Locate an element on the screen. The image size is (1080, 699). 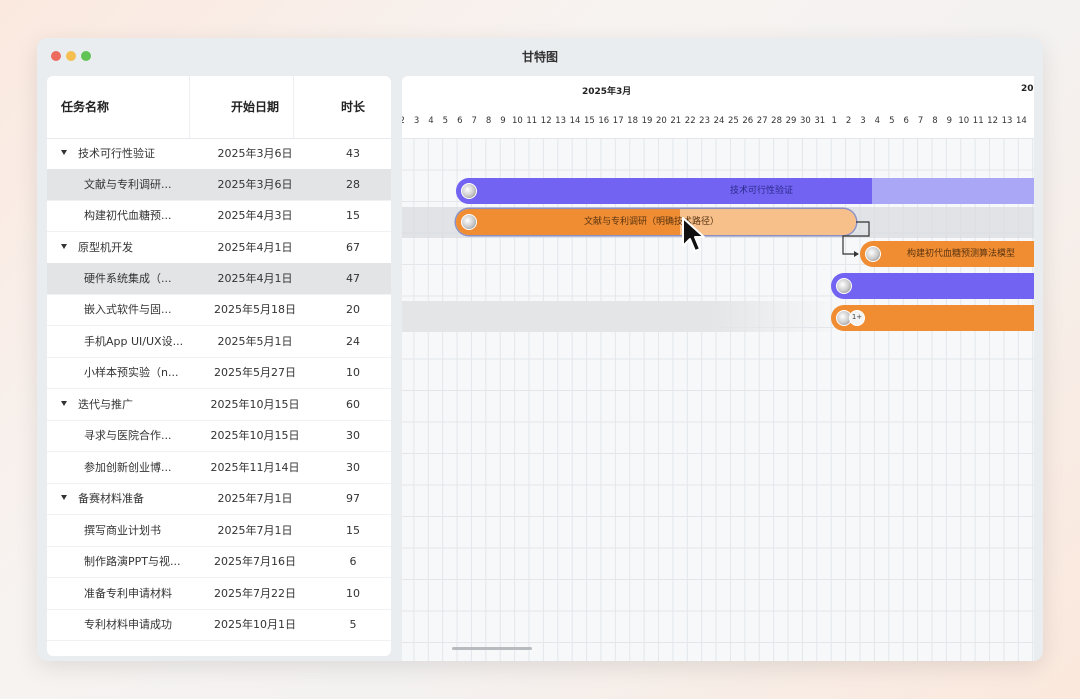
table-row: 迭代与推广 2025年10月15日 60 is located at coordinates (219, 405).